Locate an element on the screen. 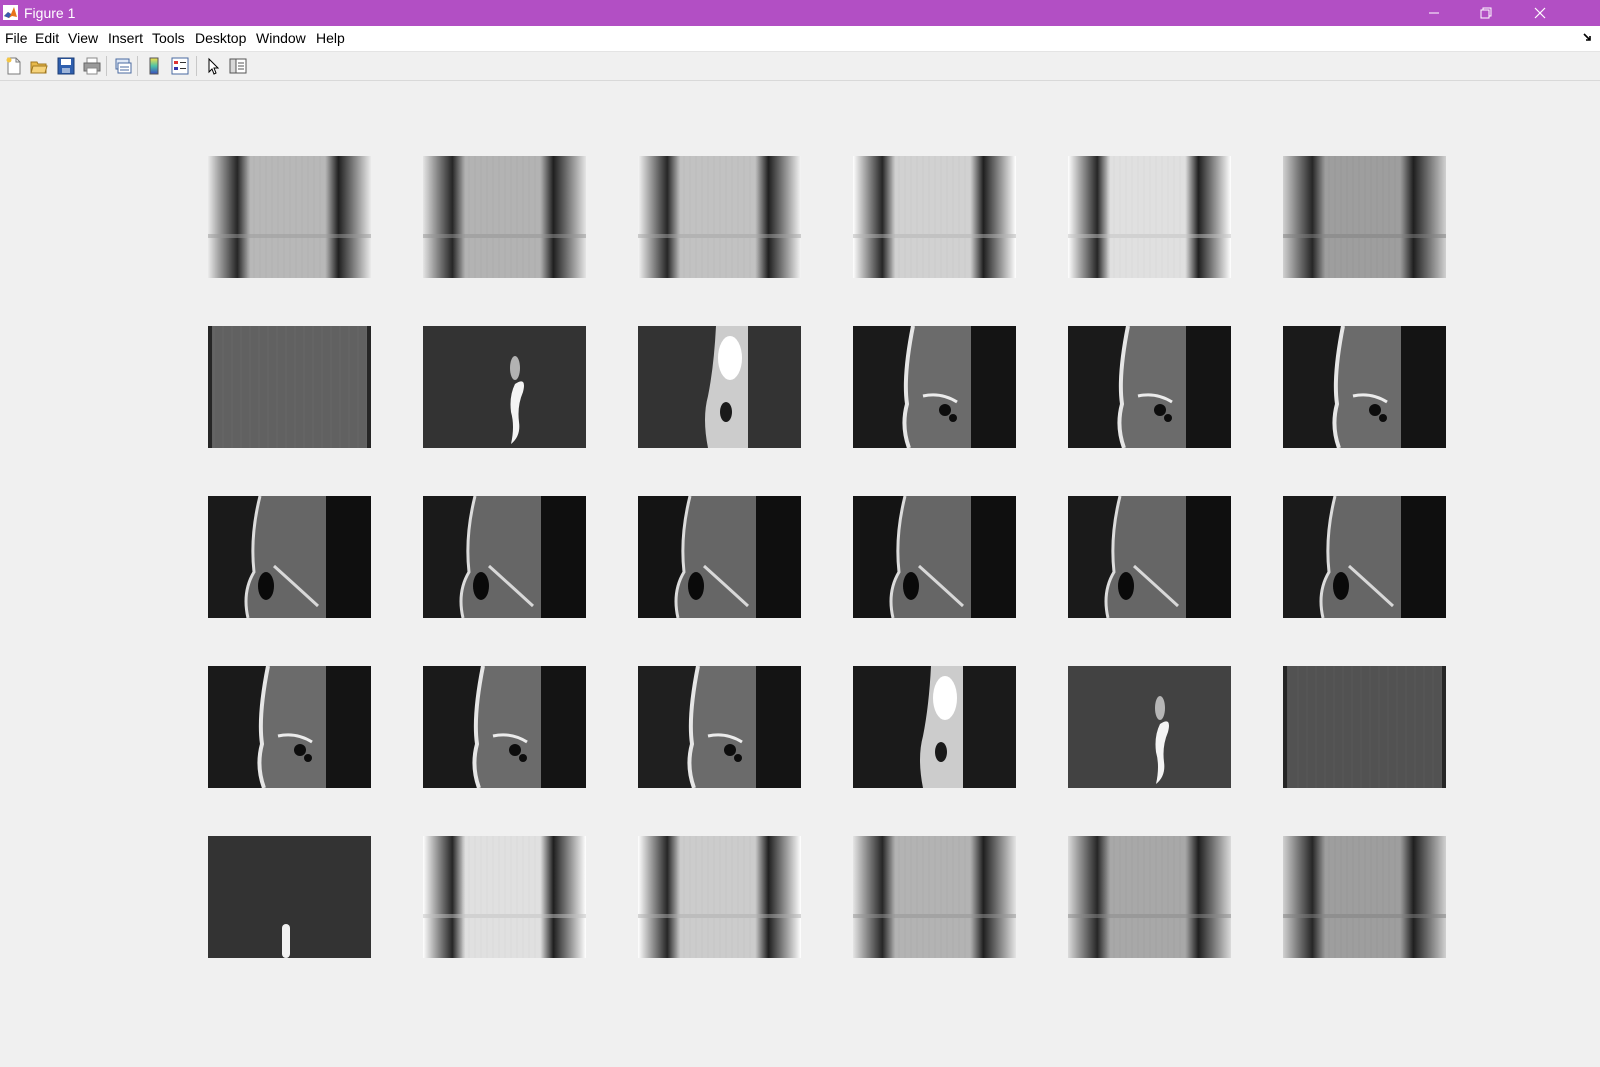  print-figure-icon is located at coordinates (92, 66).